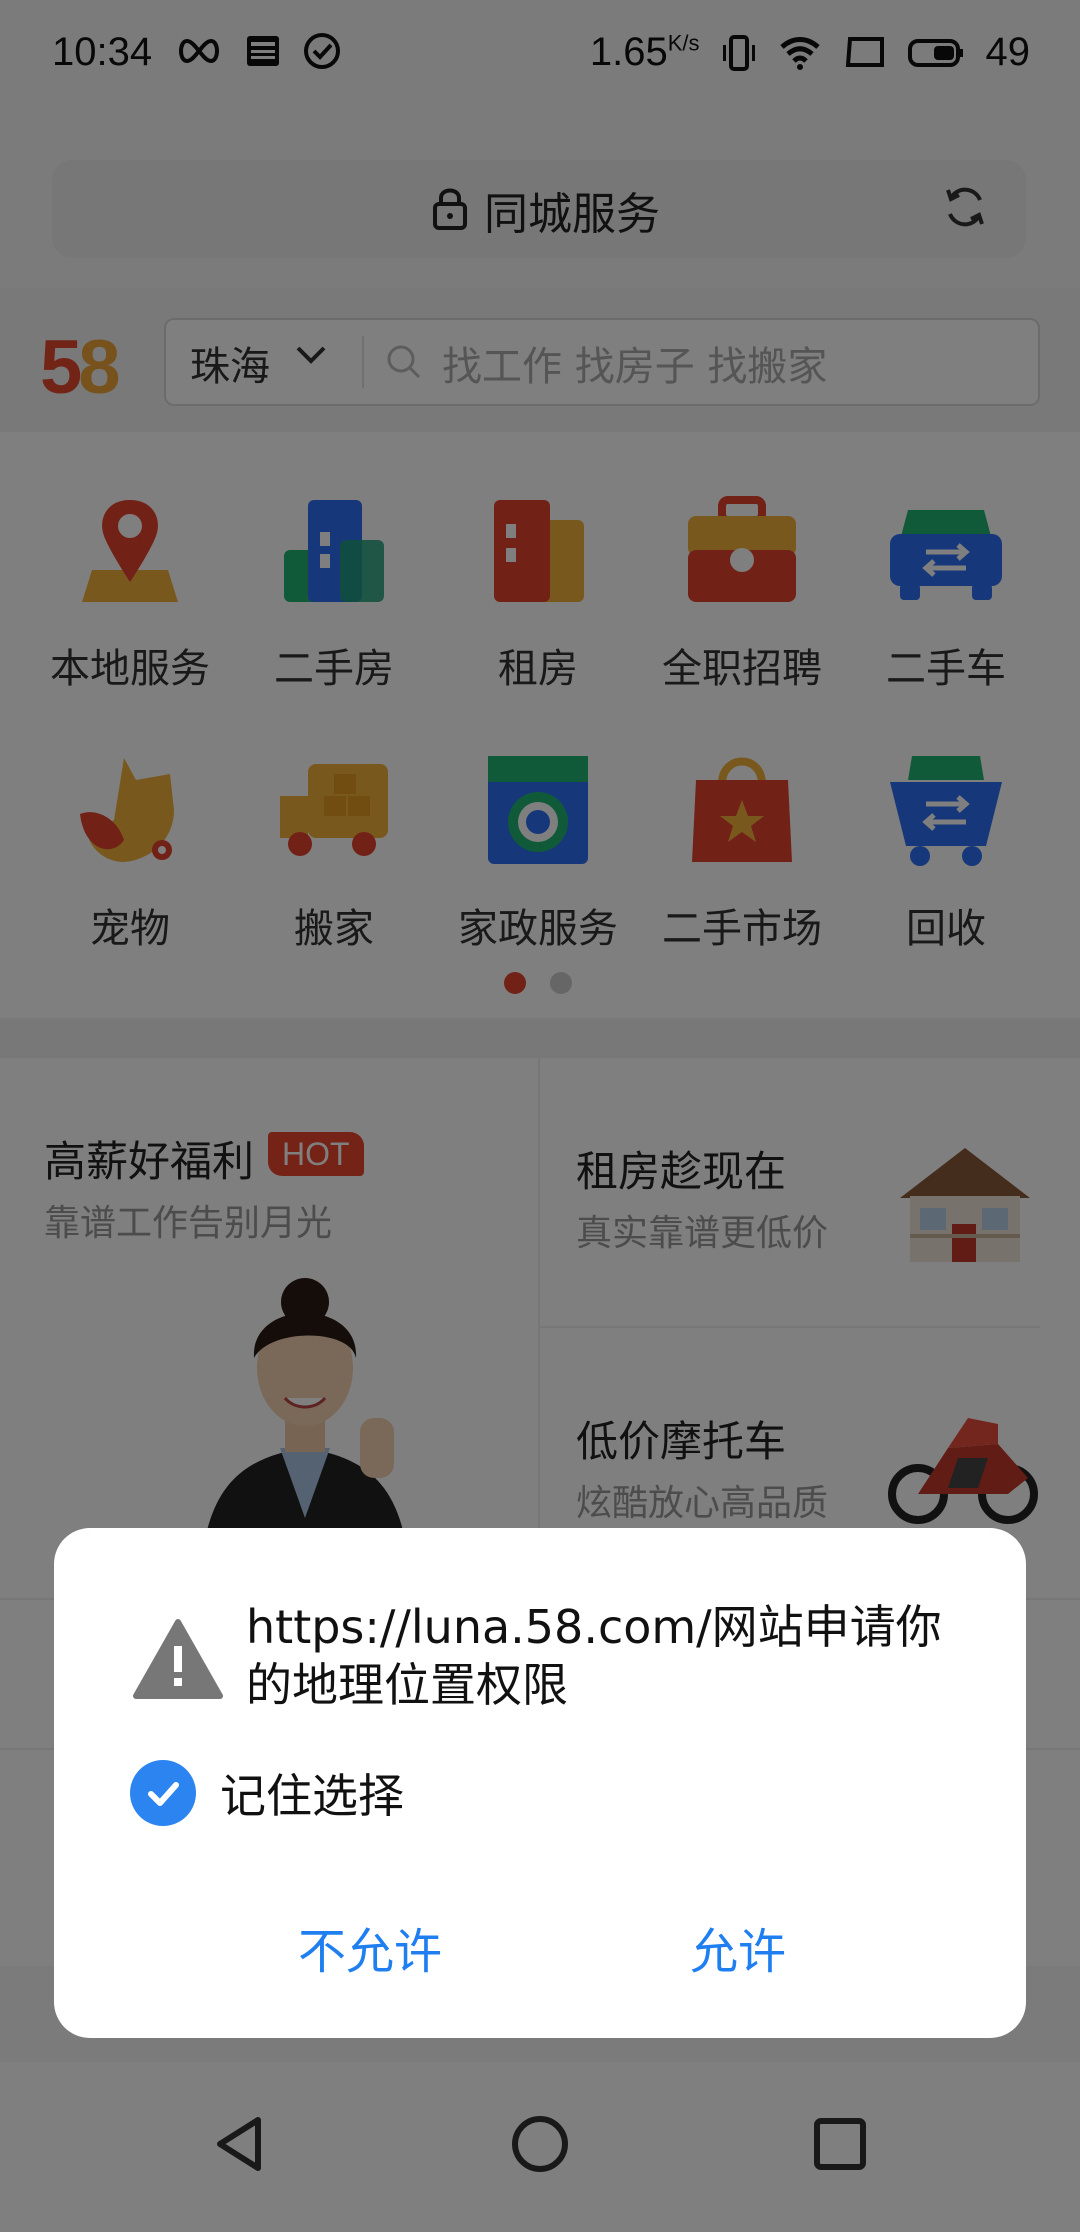  I want to click on allow-button: 允许, so click(738, 1947).